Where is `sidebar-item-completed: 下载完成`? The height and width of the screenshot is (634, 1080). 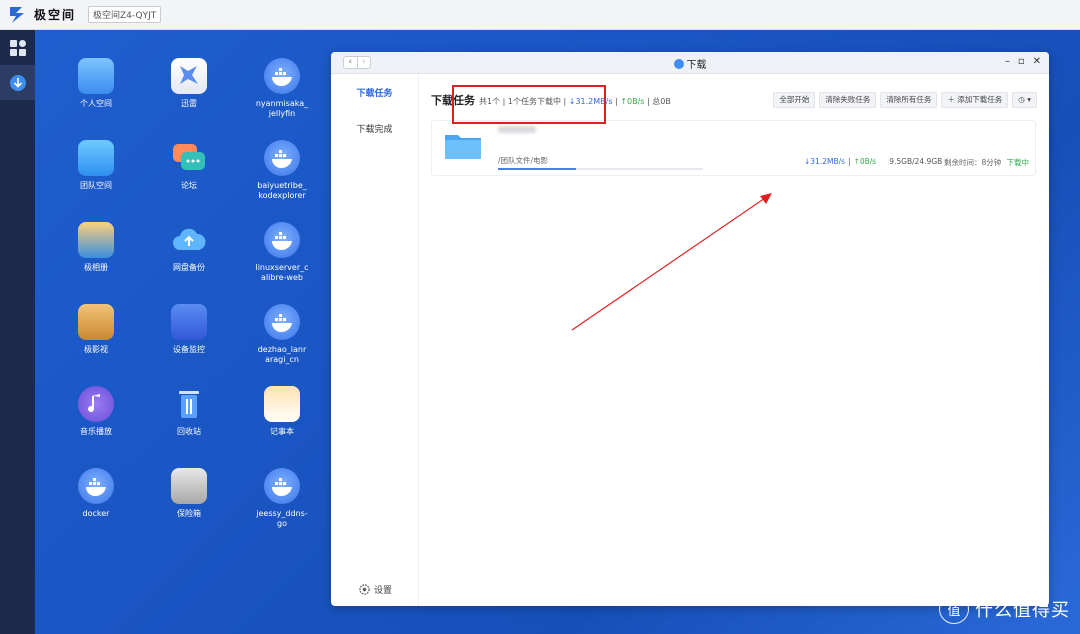
sidebar-item-completed: 下载完成 is located at coordinates (374, 129).